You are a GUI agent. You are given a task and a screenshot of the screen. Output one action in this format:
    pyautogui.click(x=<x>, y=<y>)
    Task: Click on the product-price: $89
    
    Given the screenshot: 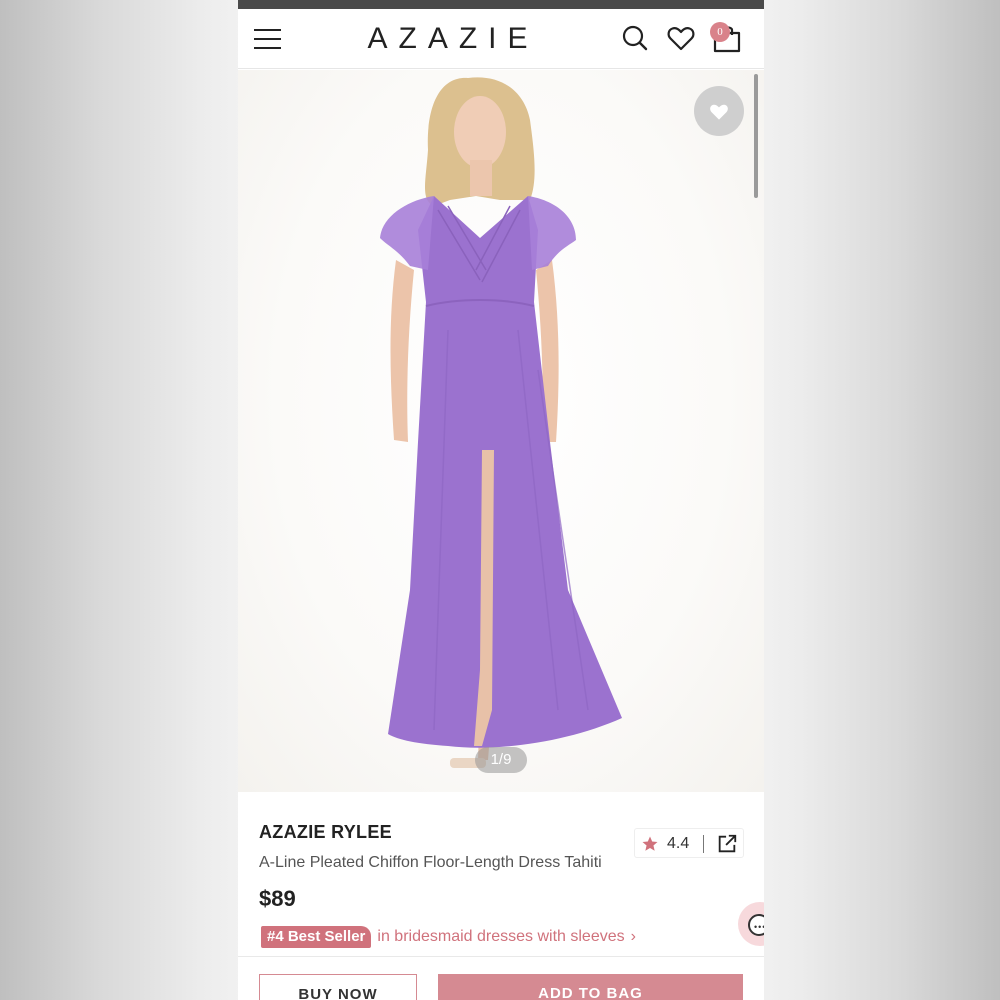 What is the action you would take?
    pyautogui.click(x=277, y=898)
    